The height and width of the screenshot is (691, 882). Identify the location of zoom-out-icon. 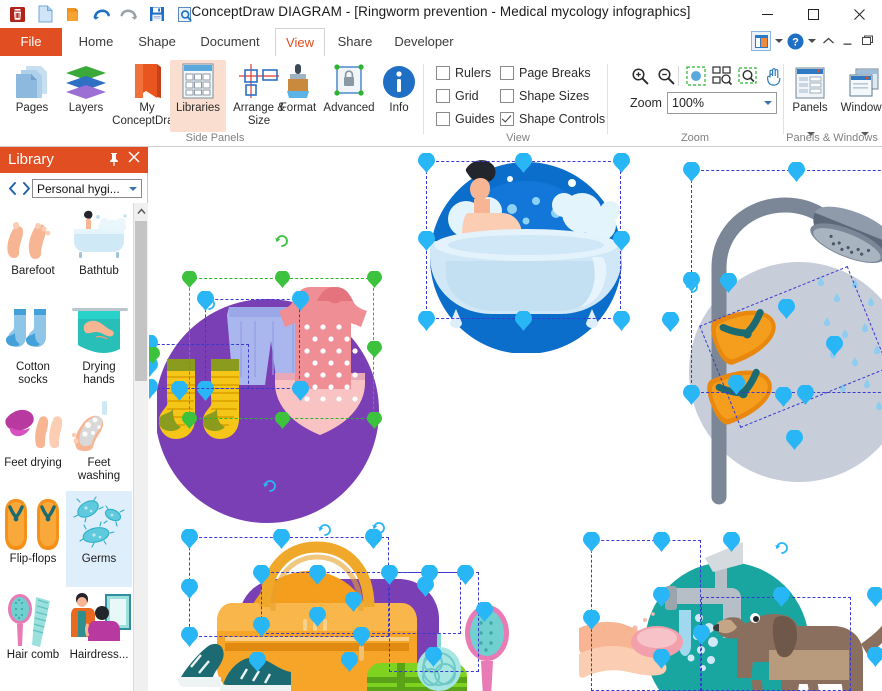
(666, 76).